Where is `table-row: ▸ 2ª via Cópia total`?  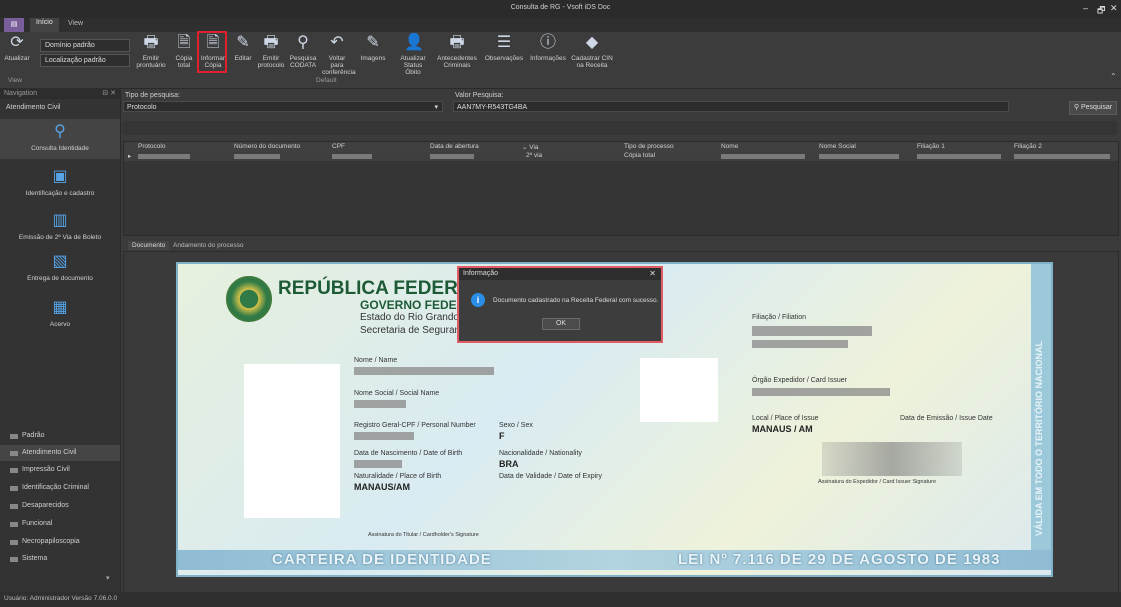
table-row: ▸ 2ª via Cópia total is located at coordinates (621, 156).